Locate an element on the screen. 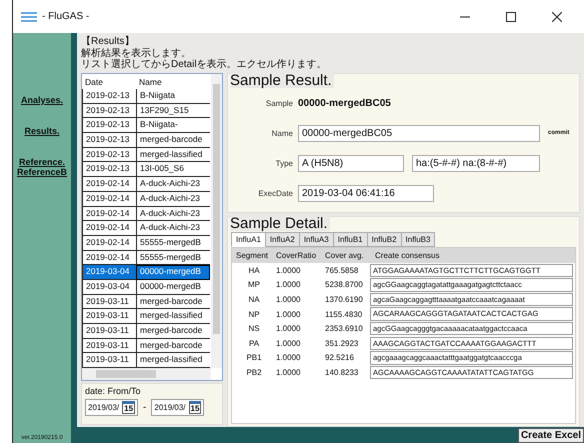 The image size is (584, 443). app-icon is located at coordinates (29, 16).